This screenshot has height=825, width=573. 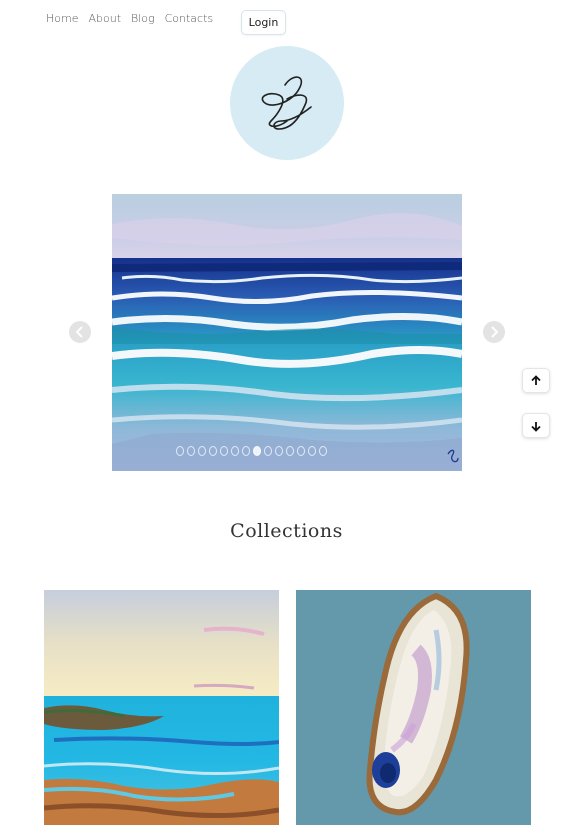 I want to click on coastal-painting-thumbnail, so click(x=161, y=707).